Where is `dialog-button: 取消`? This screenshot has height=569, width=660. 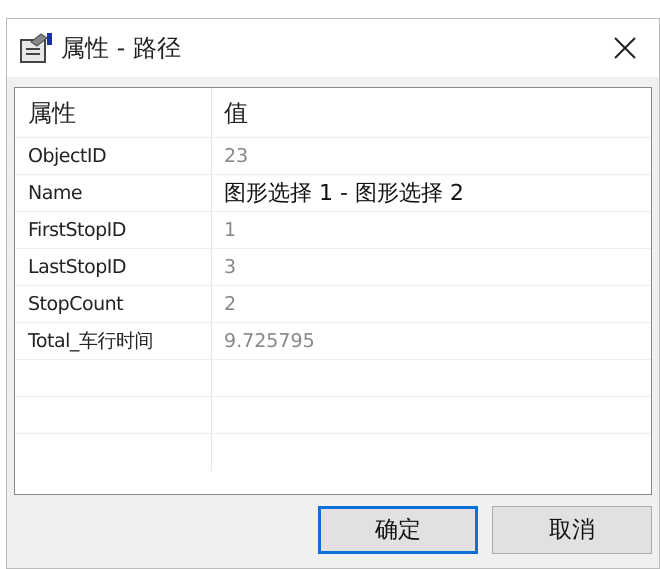 dialog-button: 取消 is located at coordinates (572, 530).